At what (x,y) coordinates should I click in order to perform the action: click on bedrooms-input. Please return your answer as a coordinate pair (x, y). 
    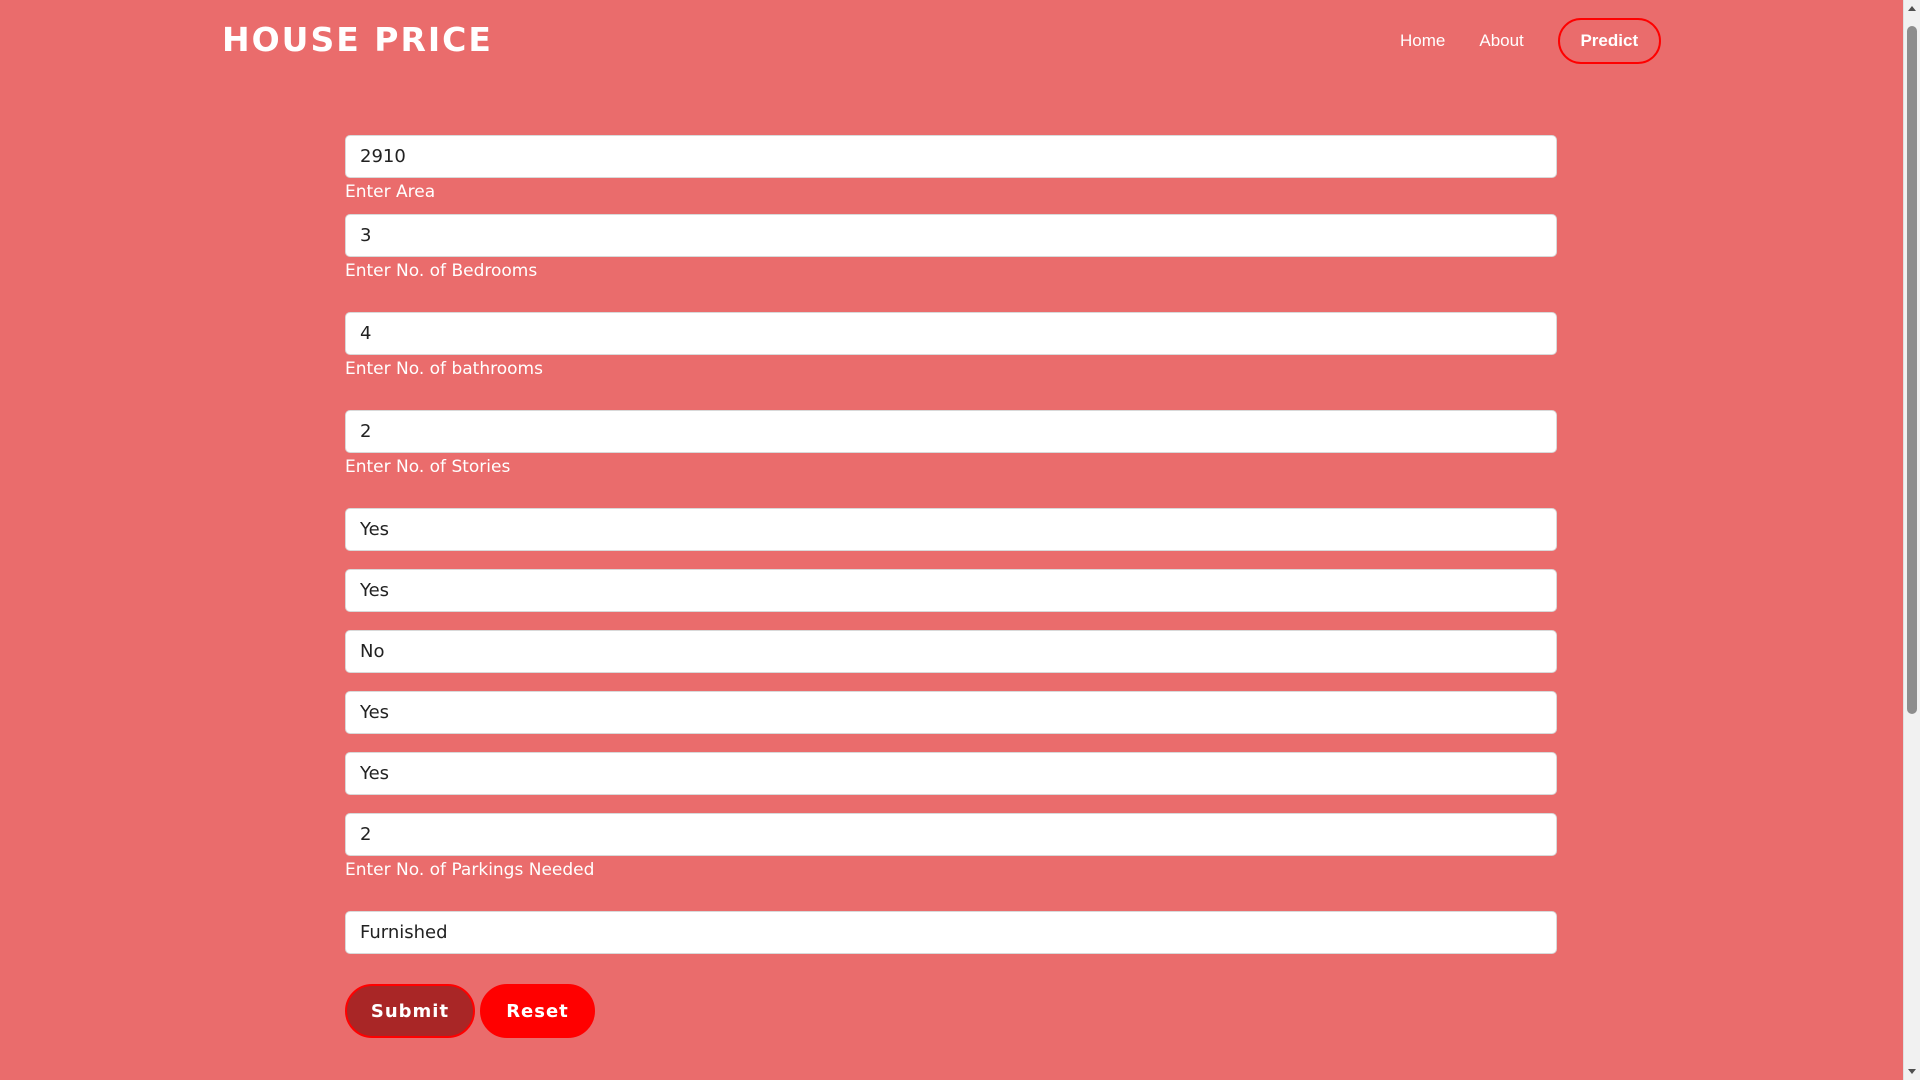
    Looking at the image, I should click on (951, 235).